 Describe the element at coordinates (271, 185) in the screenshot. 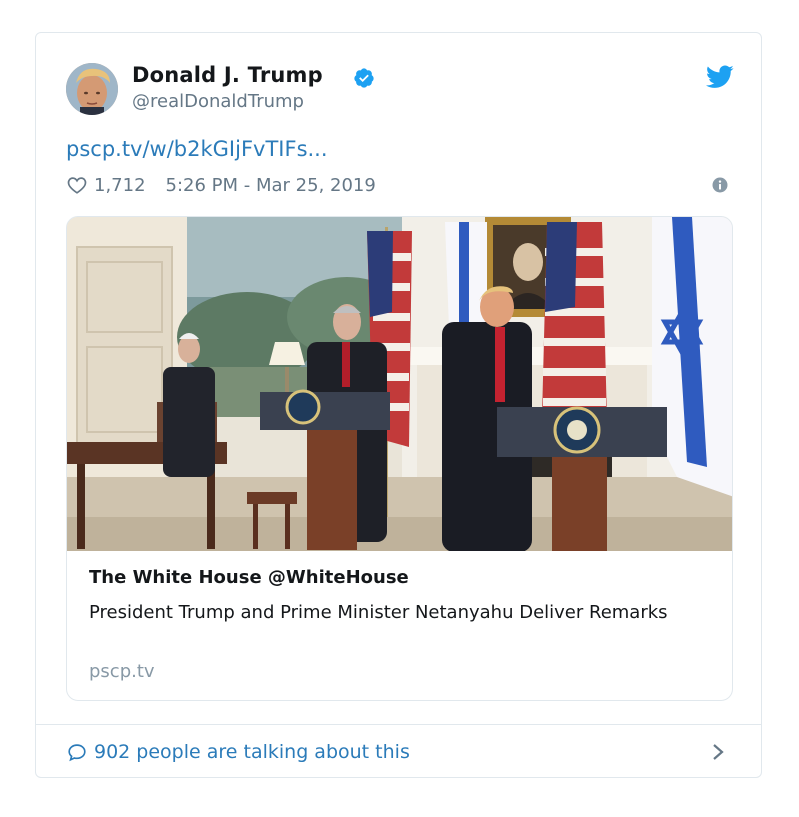

I see `tweet-timestamp: 5:26 PM - Mar 25, 2019` at that location.